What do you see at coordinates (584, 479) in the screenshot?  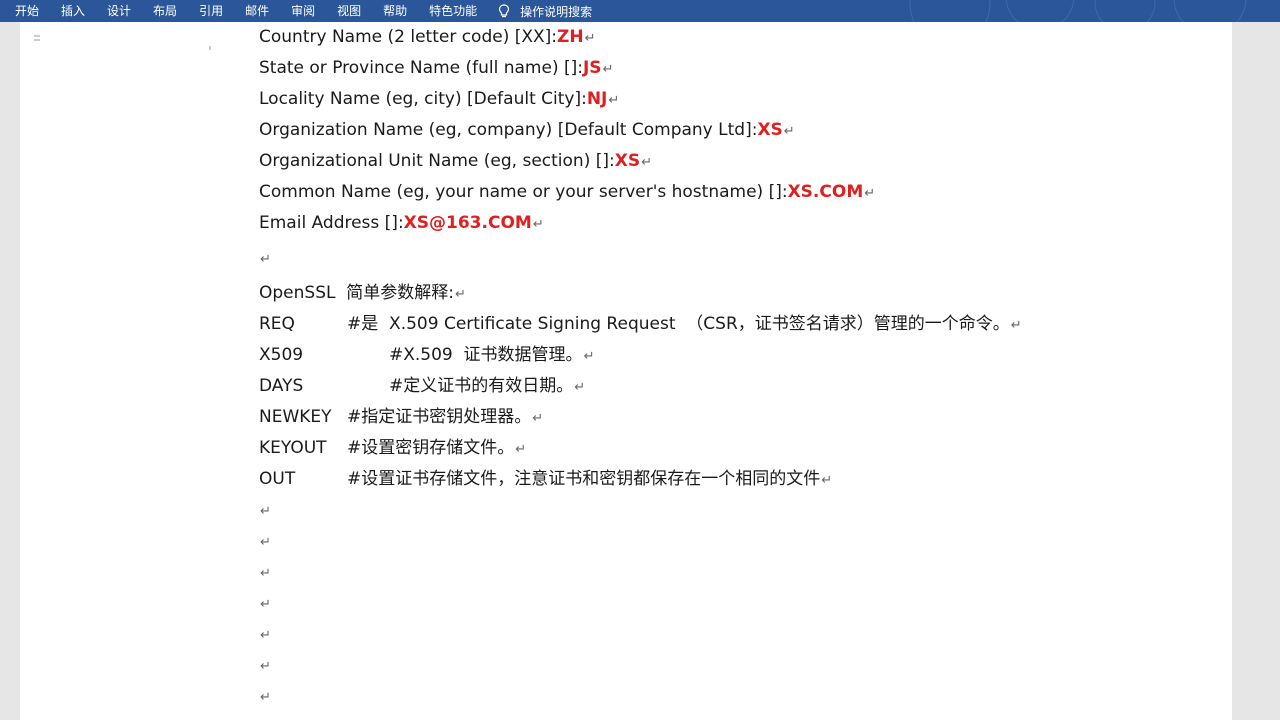 I see `param-desc: #设置证书存储文件，注意证书和密钥都保存在一个相同的文件` at bounding box center [584, 479].